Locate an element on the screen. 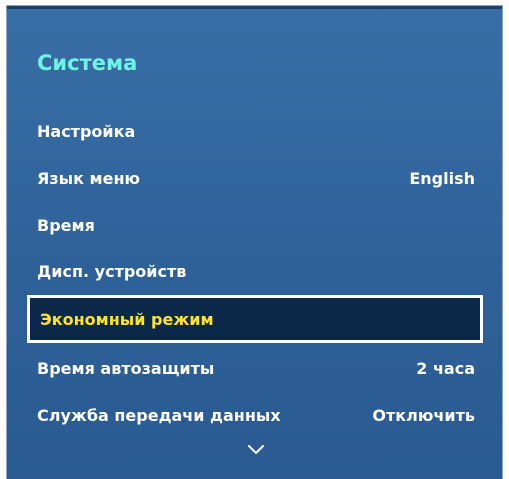 The image size is (509, 479). menu-item-time: Время is located at coordinates (256, 225).